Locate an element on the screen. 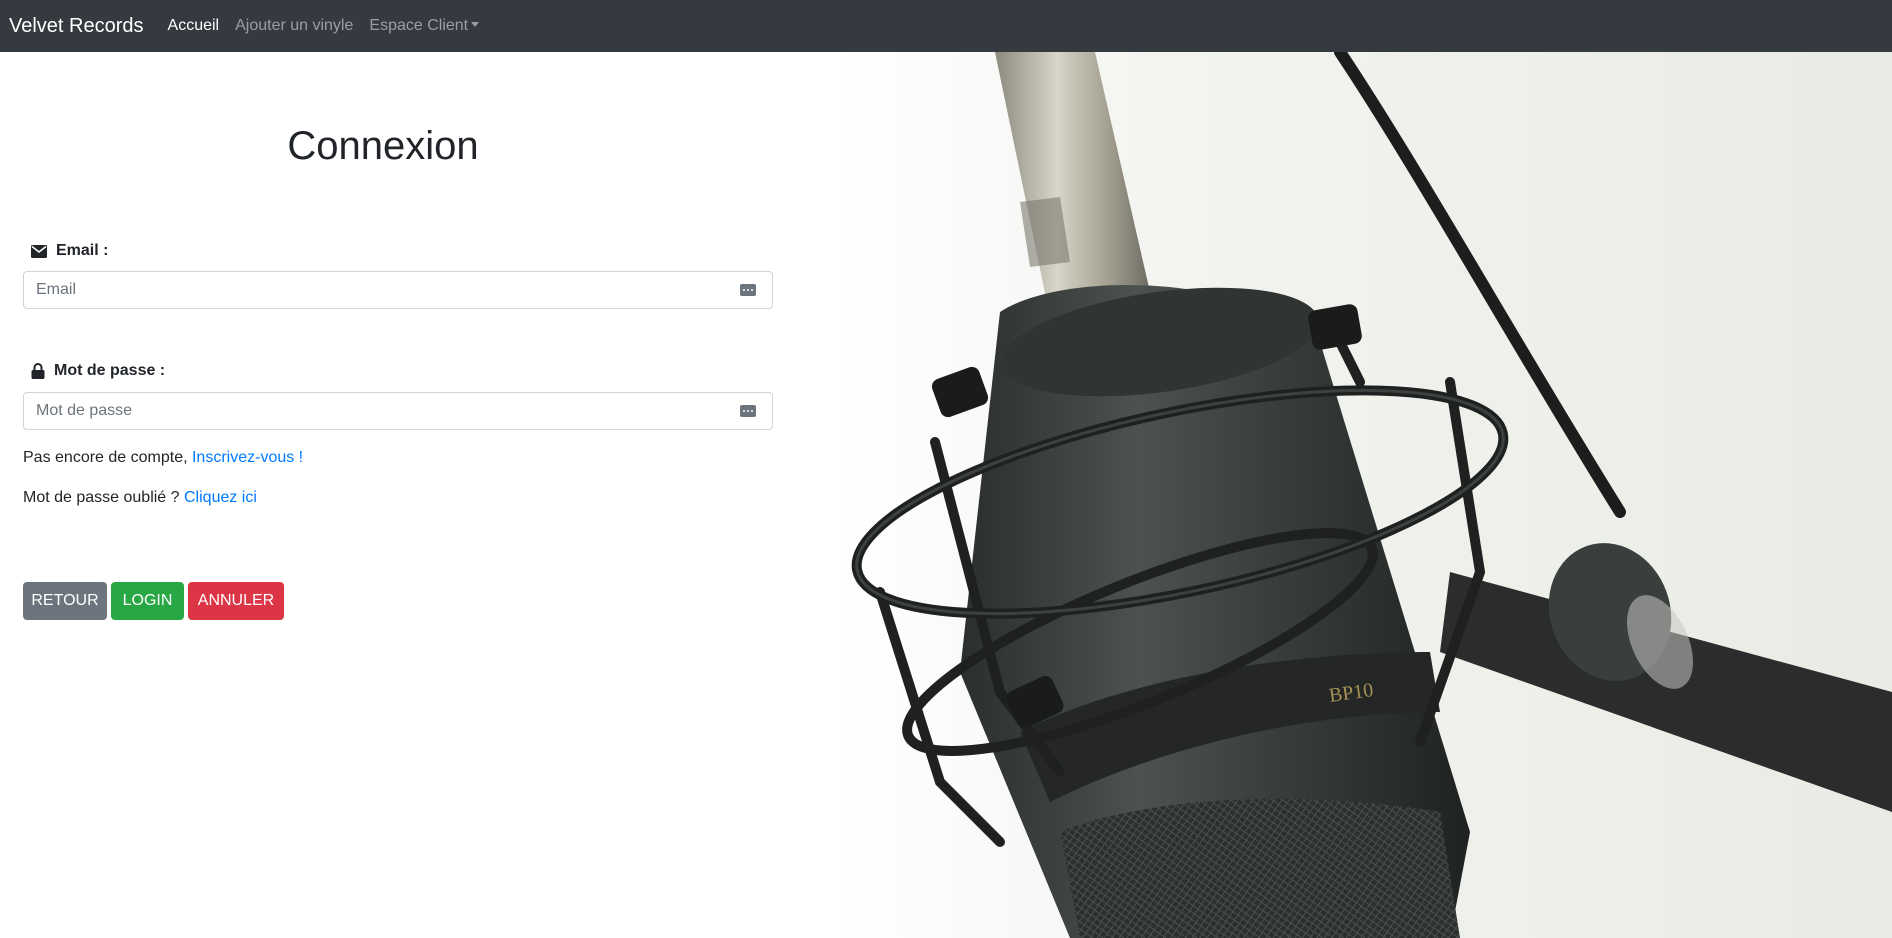 Image resolution: width=1892 pixels, height=938 pixels. forgot-password-link: Cliquez ici is located at coordinates (220, 497).